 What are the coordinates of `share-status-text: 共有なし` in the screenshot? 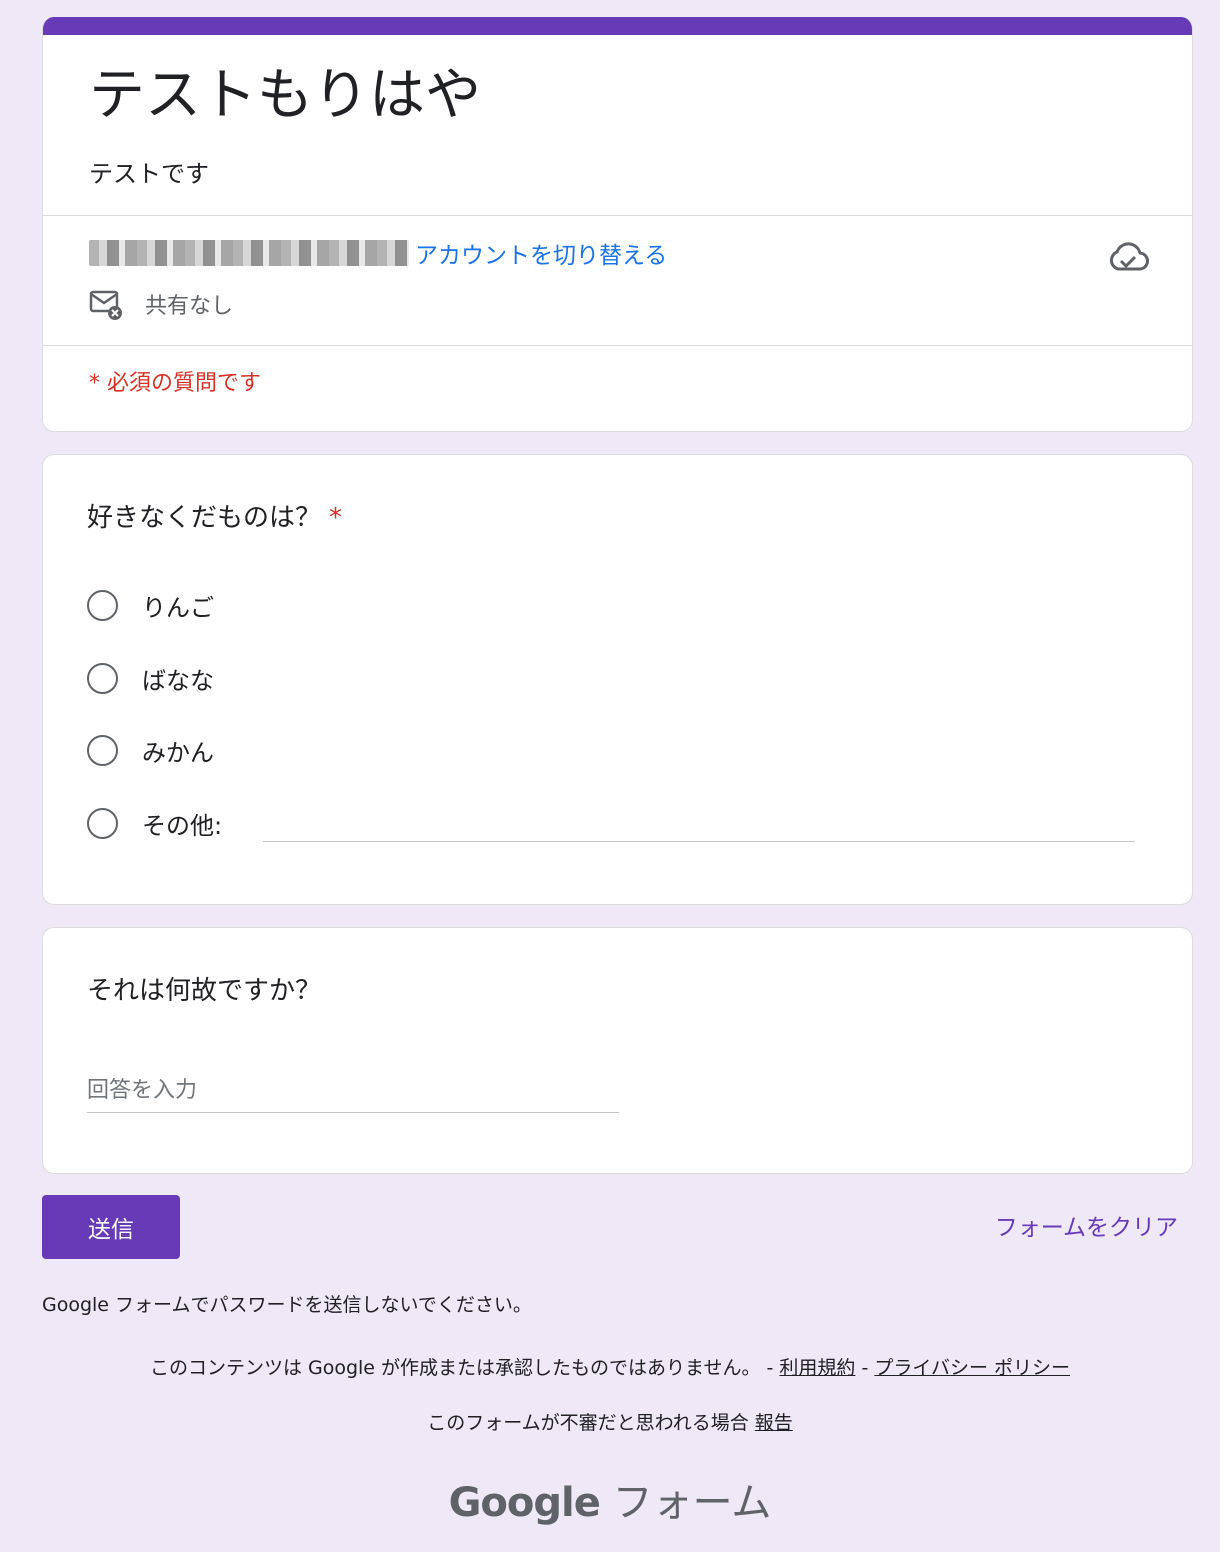 It's located at (189, 306).